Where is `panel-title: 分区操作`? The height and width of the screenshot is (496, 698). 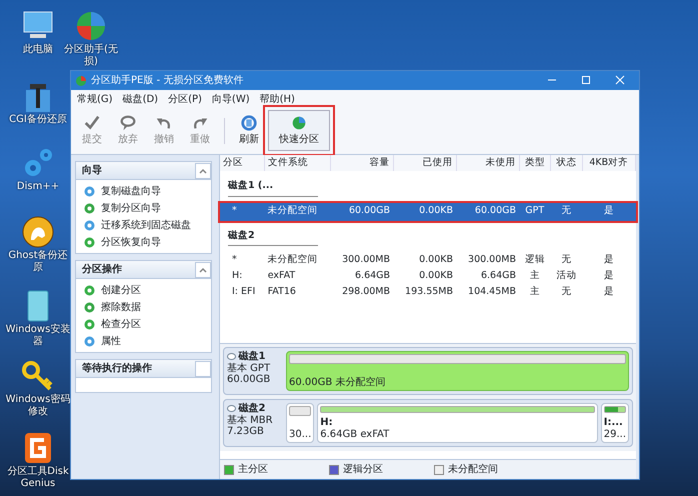
panel-title: 分区操作 is located at coordinates (102, 269).